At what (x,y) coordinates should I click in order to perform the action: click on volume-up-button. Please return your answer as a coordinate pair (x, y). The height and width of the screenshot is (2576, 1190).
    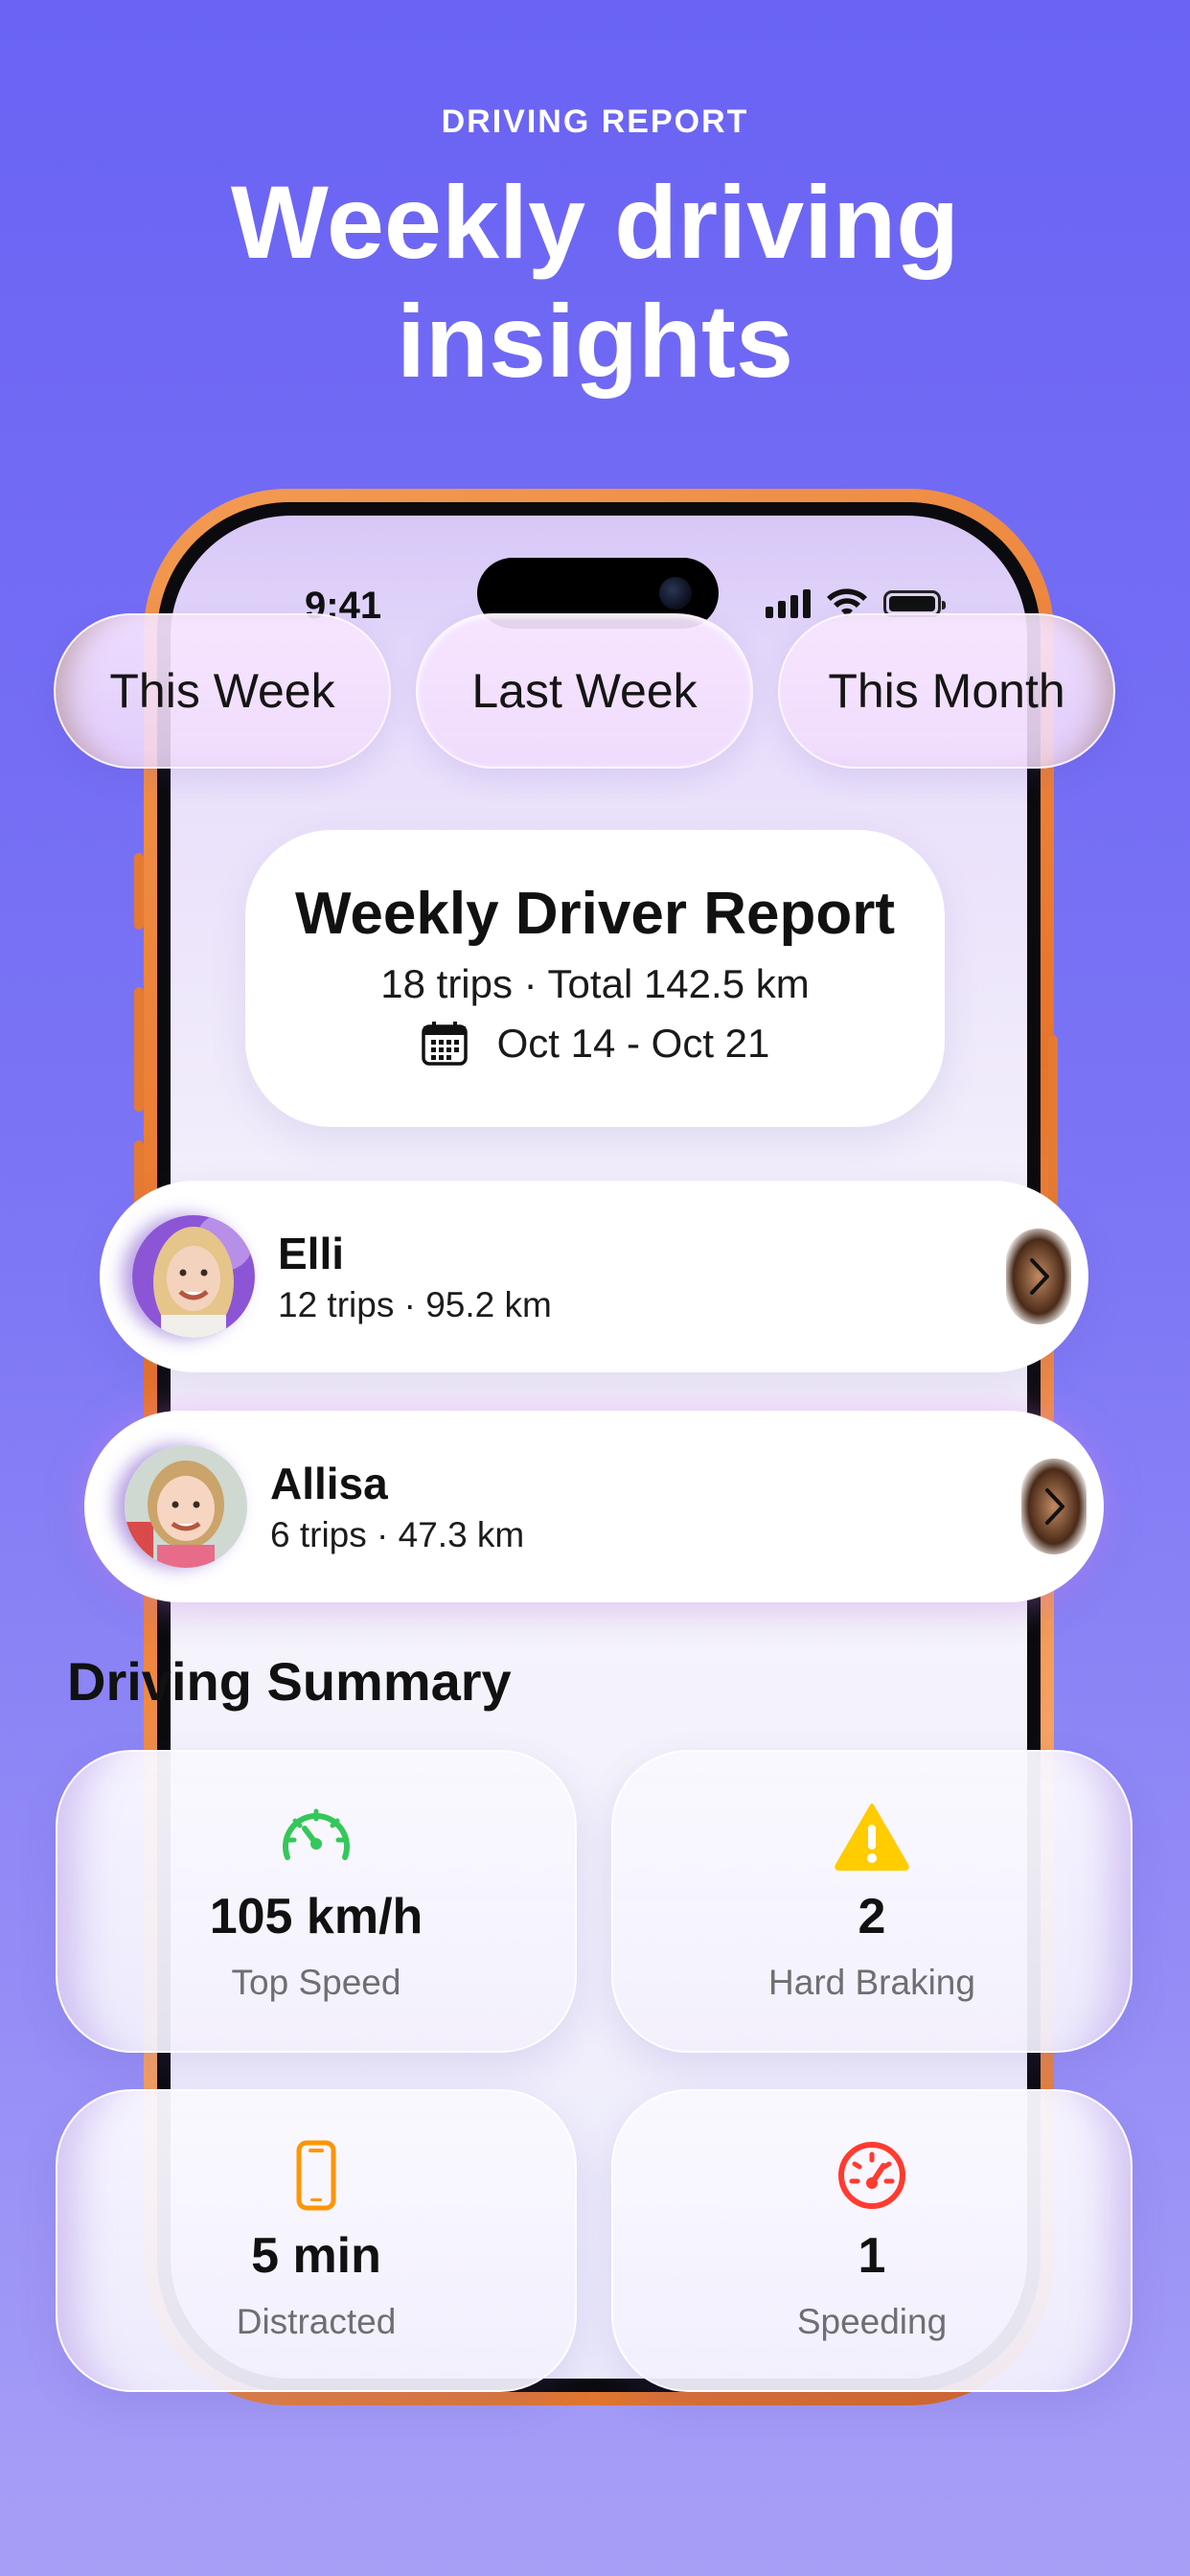
    Looking at the image, I should click on (139, 1049).